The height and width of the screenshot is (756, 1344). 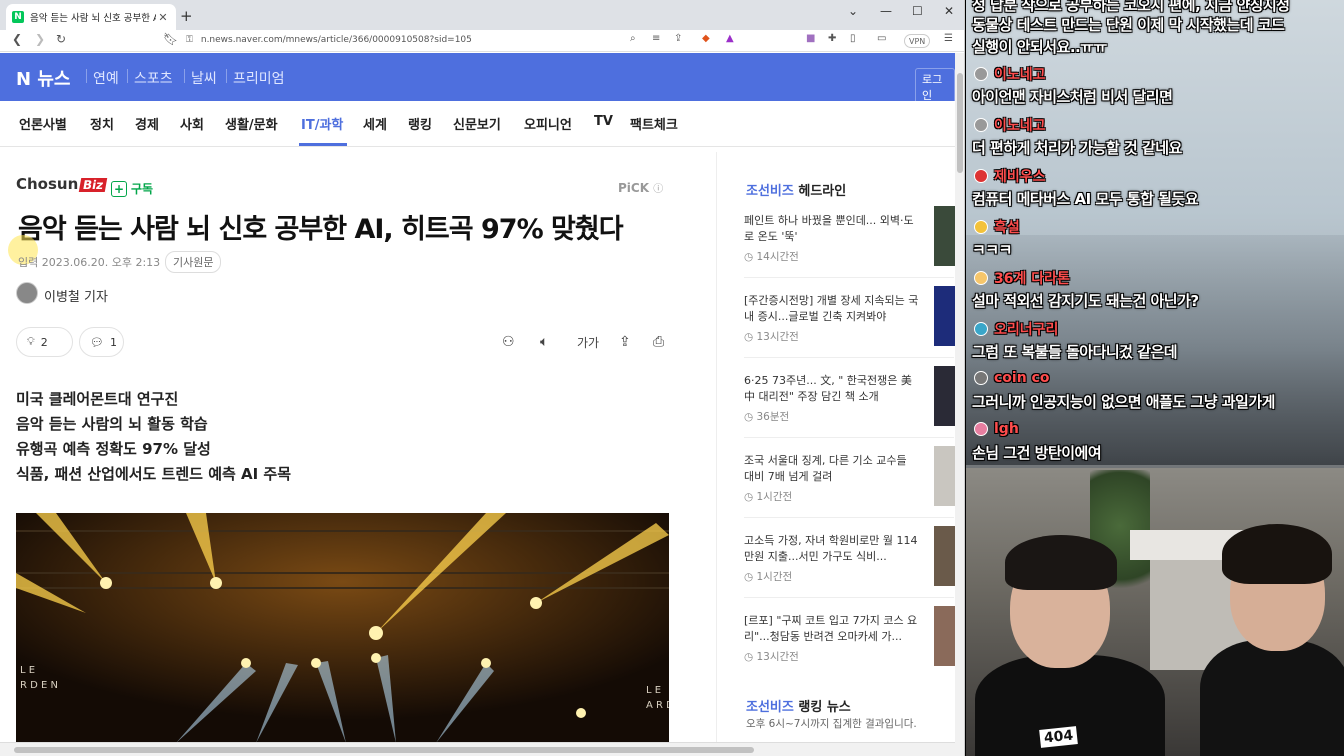 What do you see at coordinates (170, 39) in the screenshot?
I see `bookmark-icon: 🔖︎` at bounding box center [170, 39].